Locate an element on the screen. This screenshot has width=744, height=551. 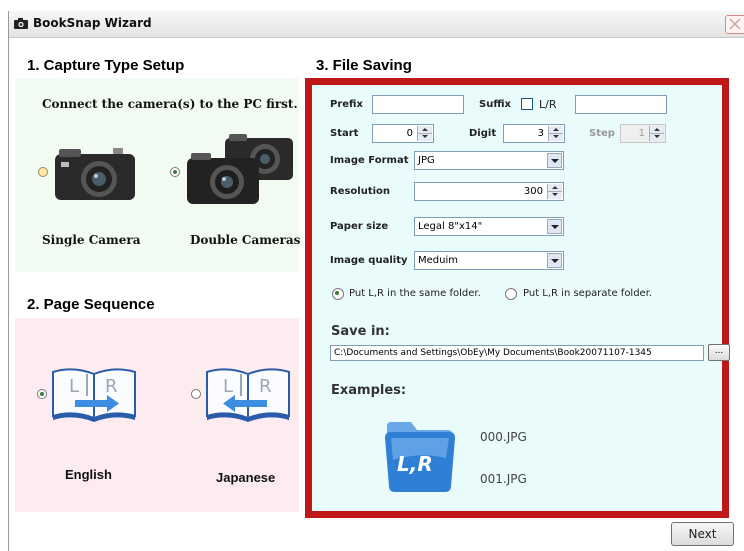
separate-folder-radio is located at coordinates (511, 294).